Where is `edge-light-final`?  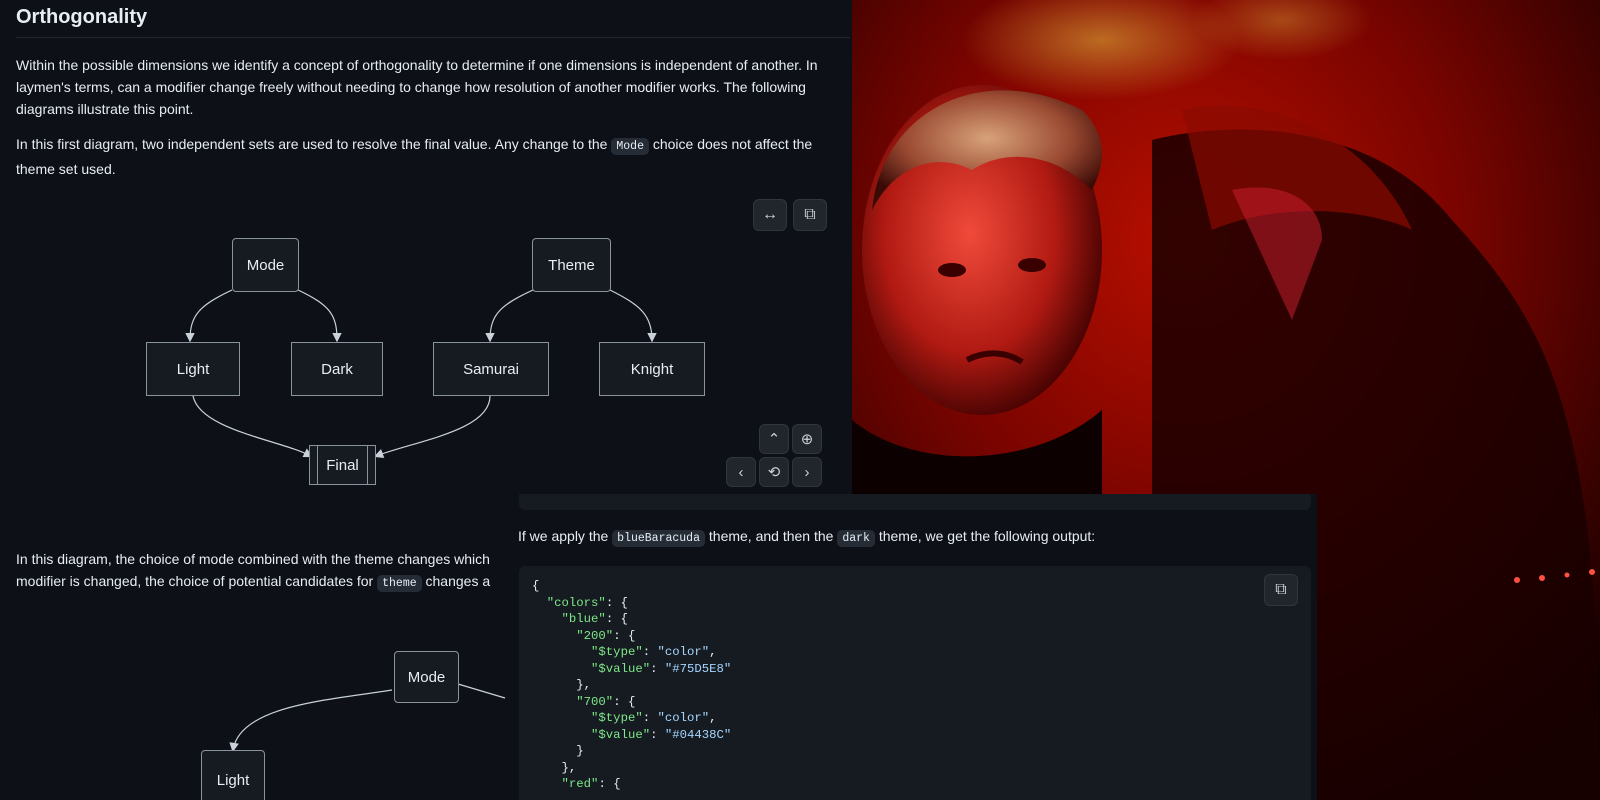
edge-light-final is located at coordinates (253, 426).